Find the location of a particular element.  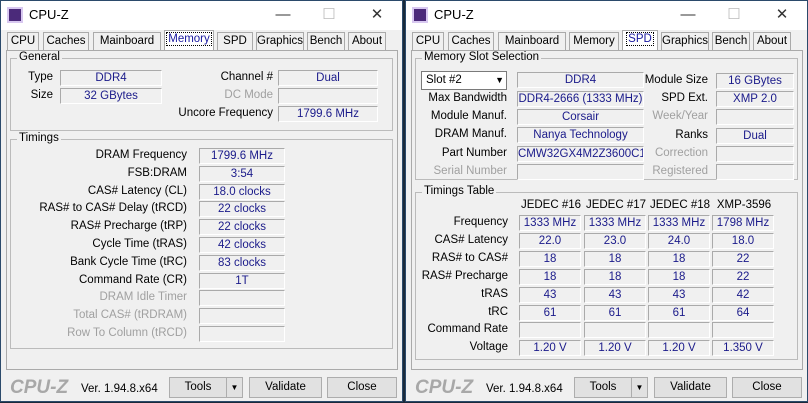

size-label: Size is located at coordinates (41, 95).